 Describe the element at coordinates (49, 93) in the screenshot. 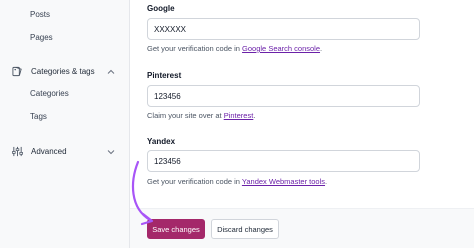

I see `sidebar-item-categories: Categories` at that location.